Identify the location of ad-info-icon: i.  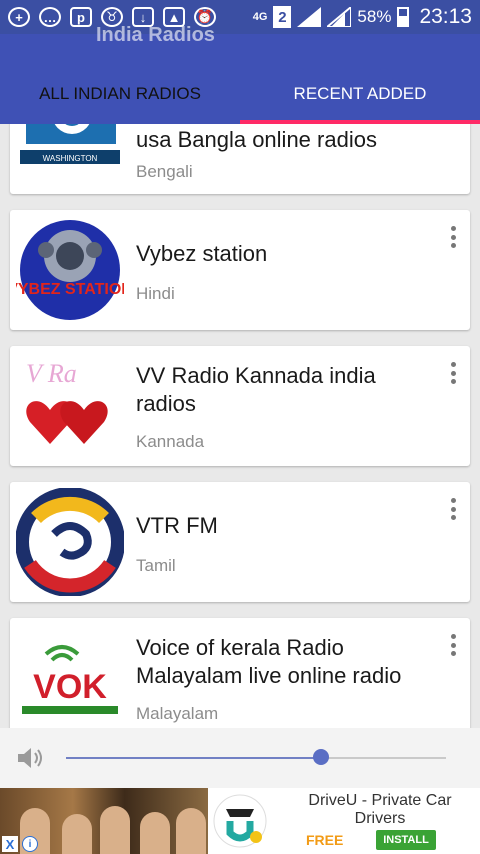
(30, 844).